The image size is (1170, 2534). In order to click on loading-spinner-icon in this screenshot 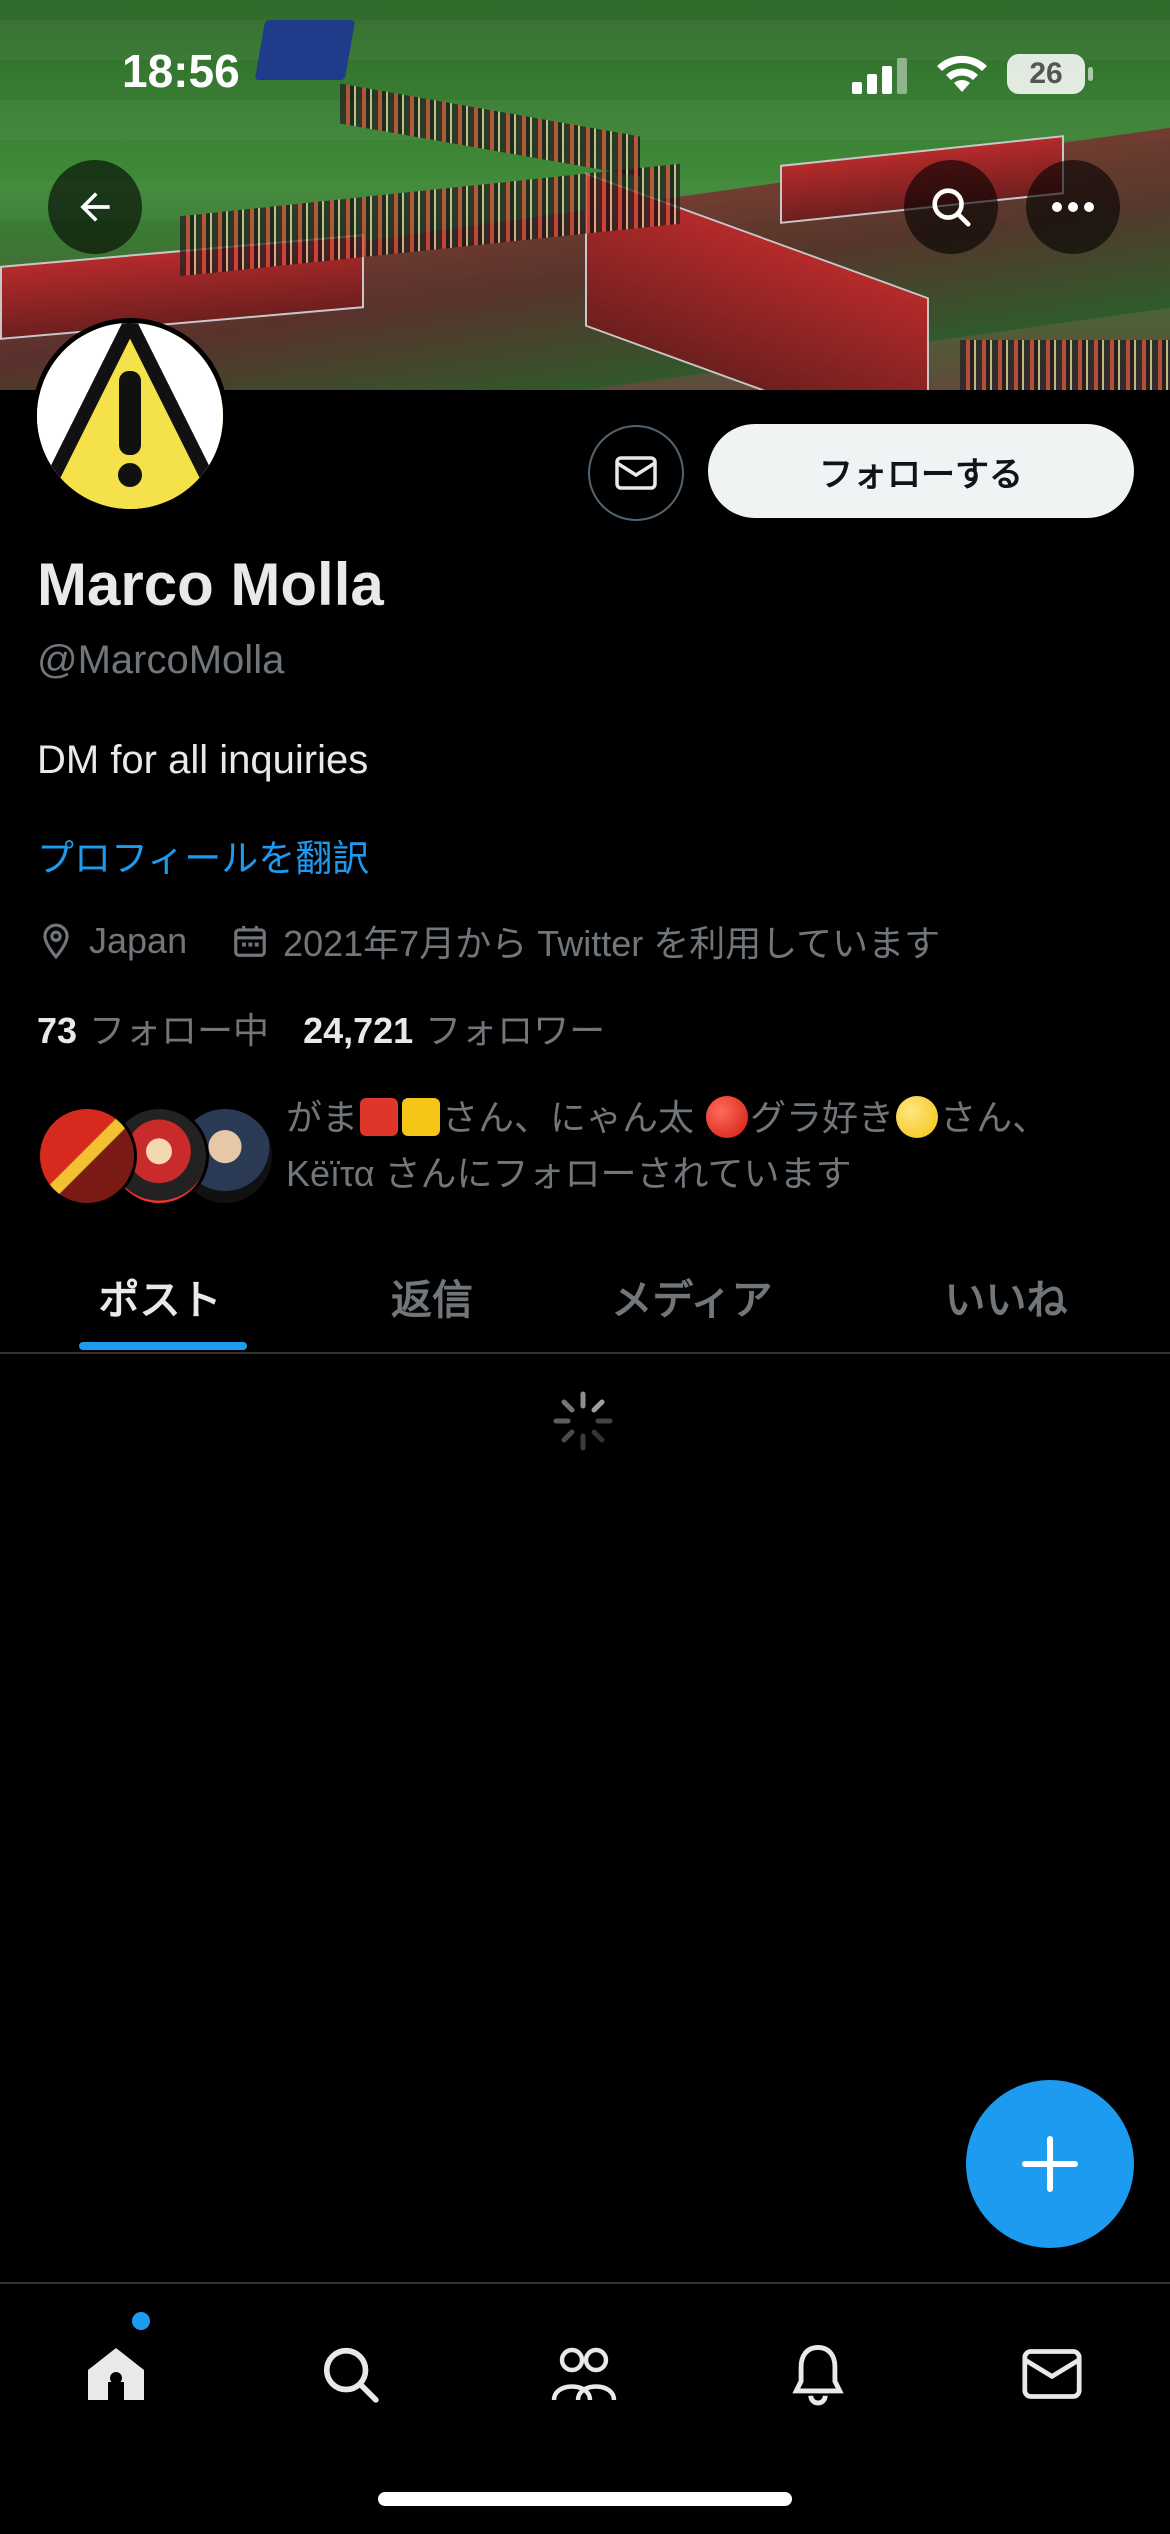, I will do `click(583, 1421)`.